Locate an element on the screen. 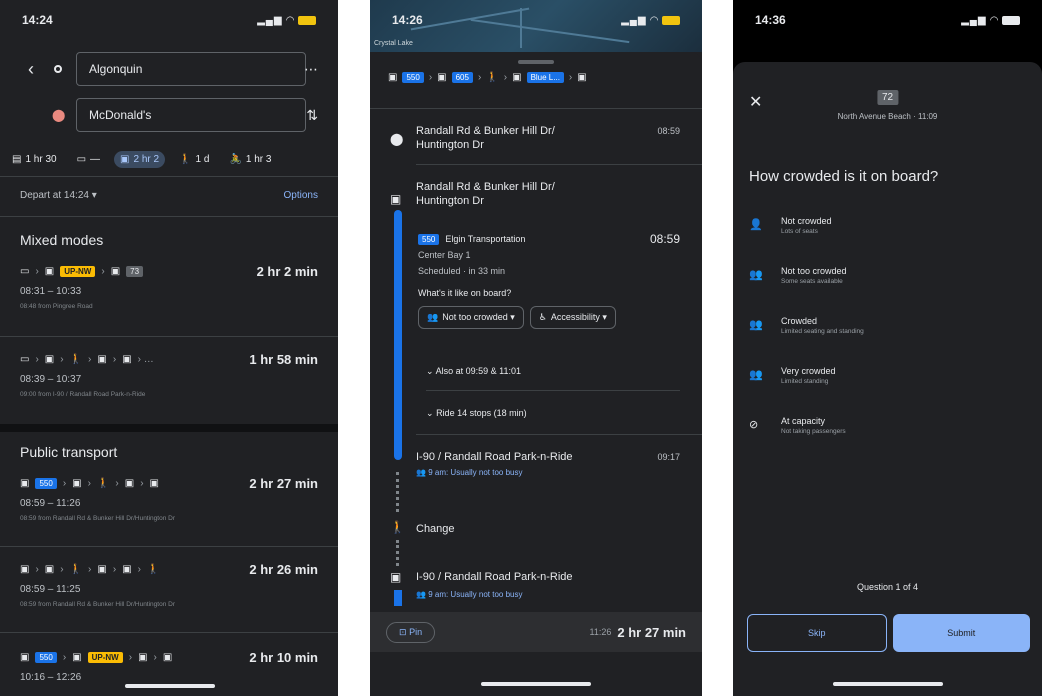 The width and height of the screenshot is (1042, 696). swap-icon: ⇅ is located at coordinates (312, 115).